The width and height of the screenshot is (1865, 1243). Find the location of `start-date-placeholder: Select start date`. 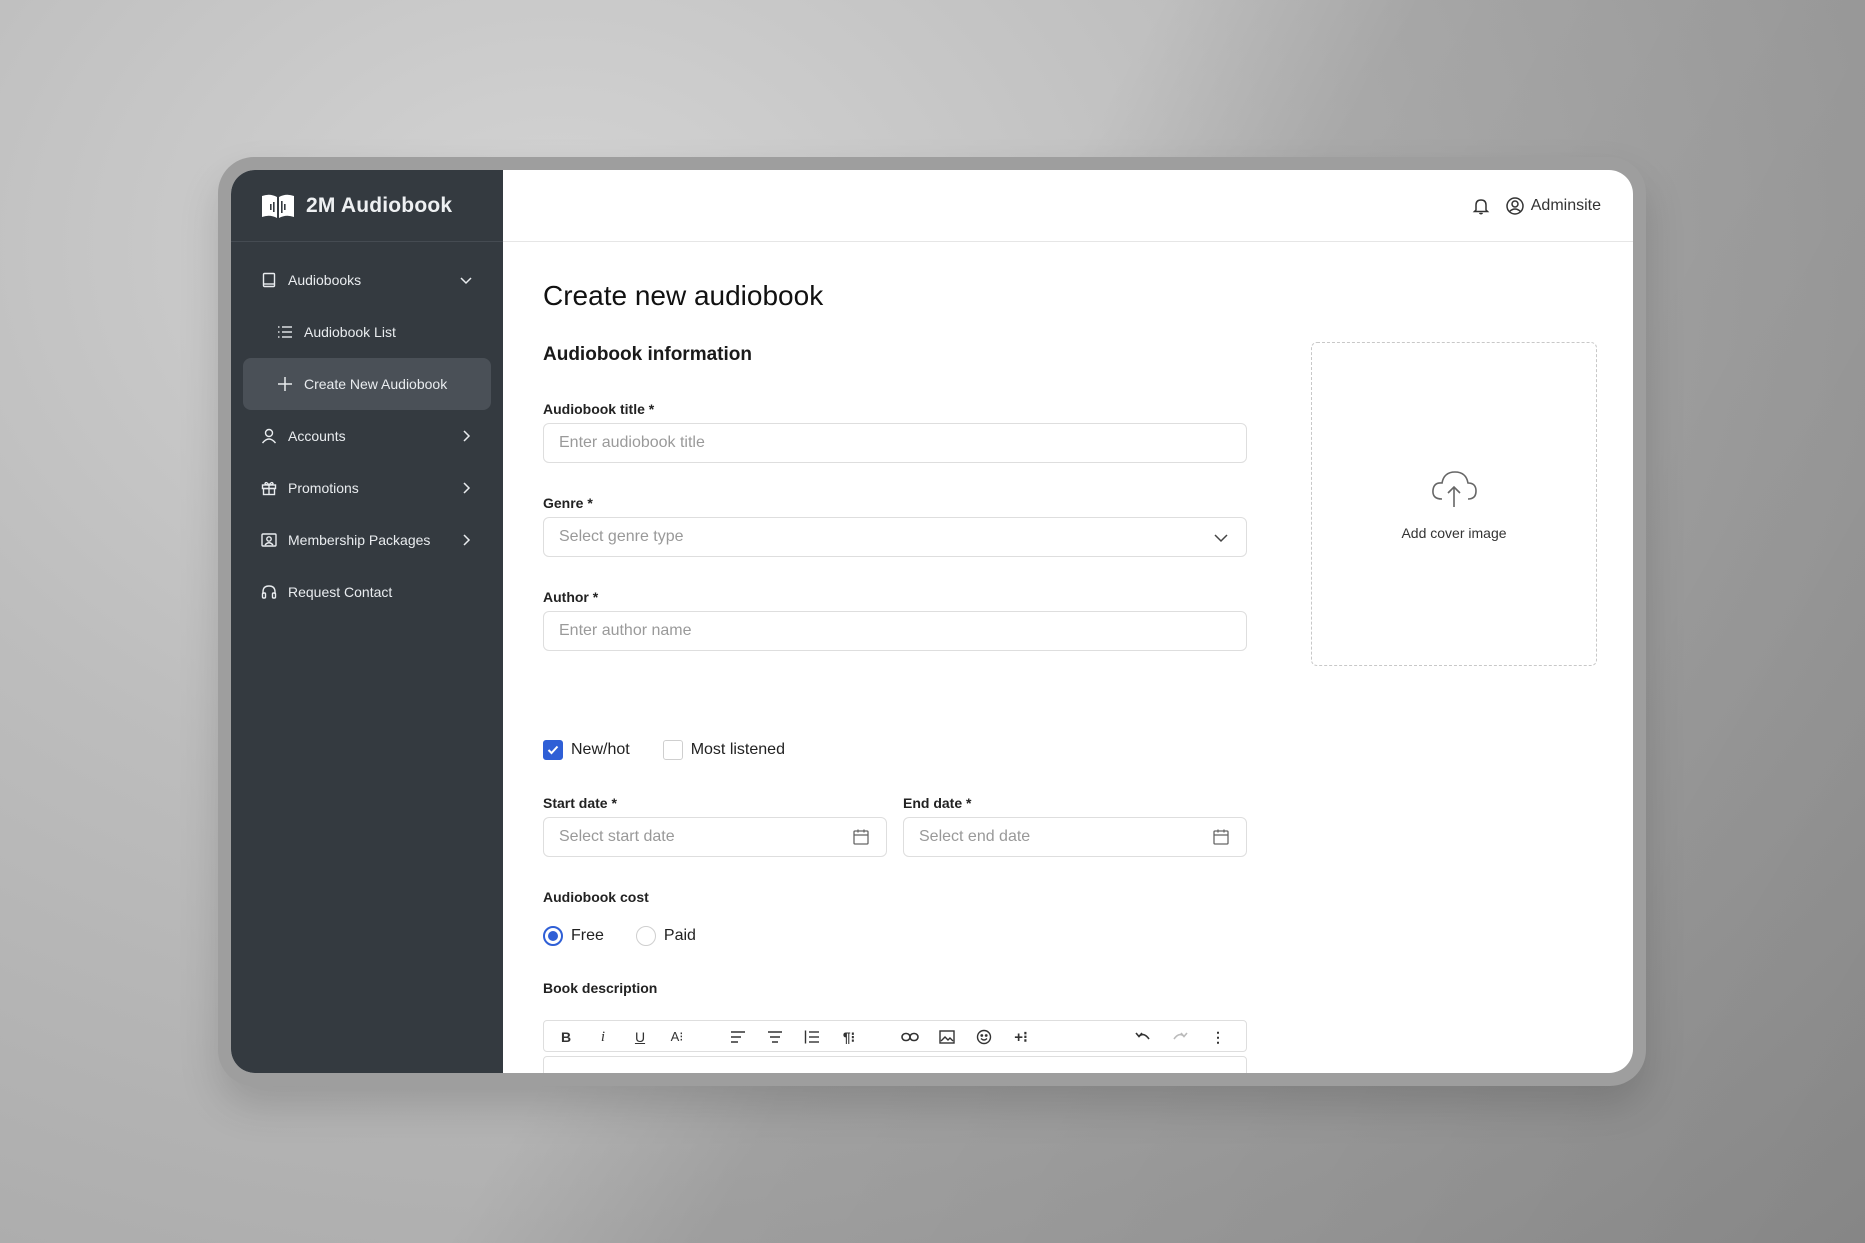

start-date-placeholder: Select start date is located at coordinates (617, 836).